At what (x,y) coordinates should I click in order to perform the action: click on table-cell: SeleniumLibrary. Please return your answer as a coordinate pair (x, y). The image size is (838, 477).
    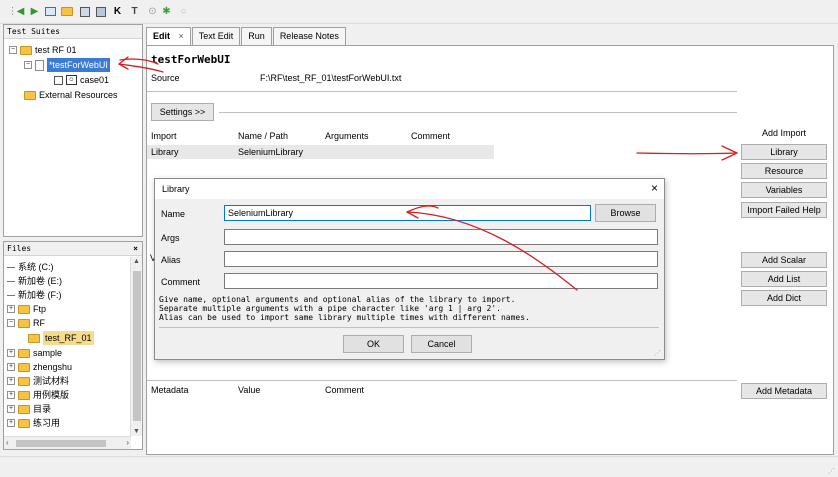
    Looking at the image, I should click on (270, 152).